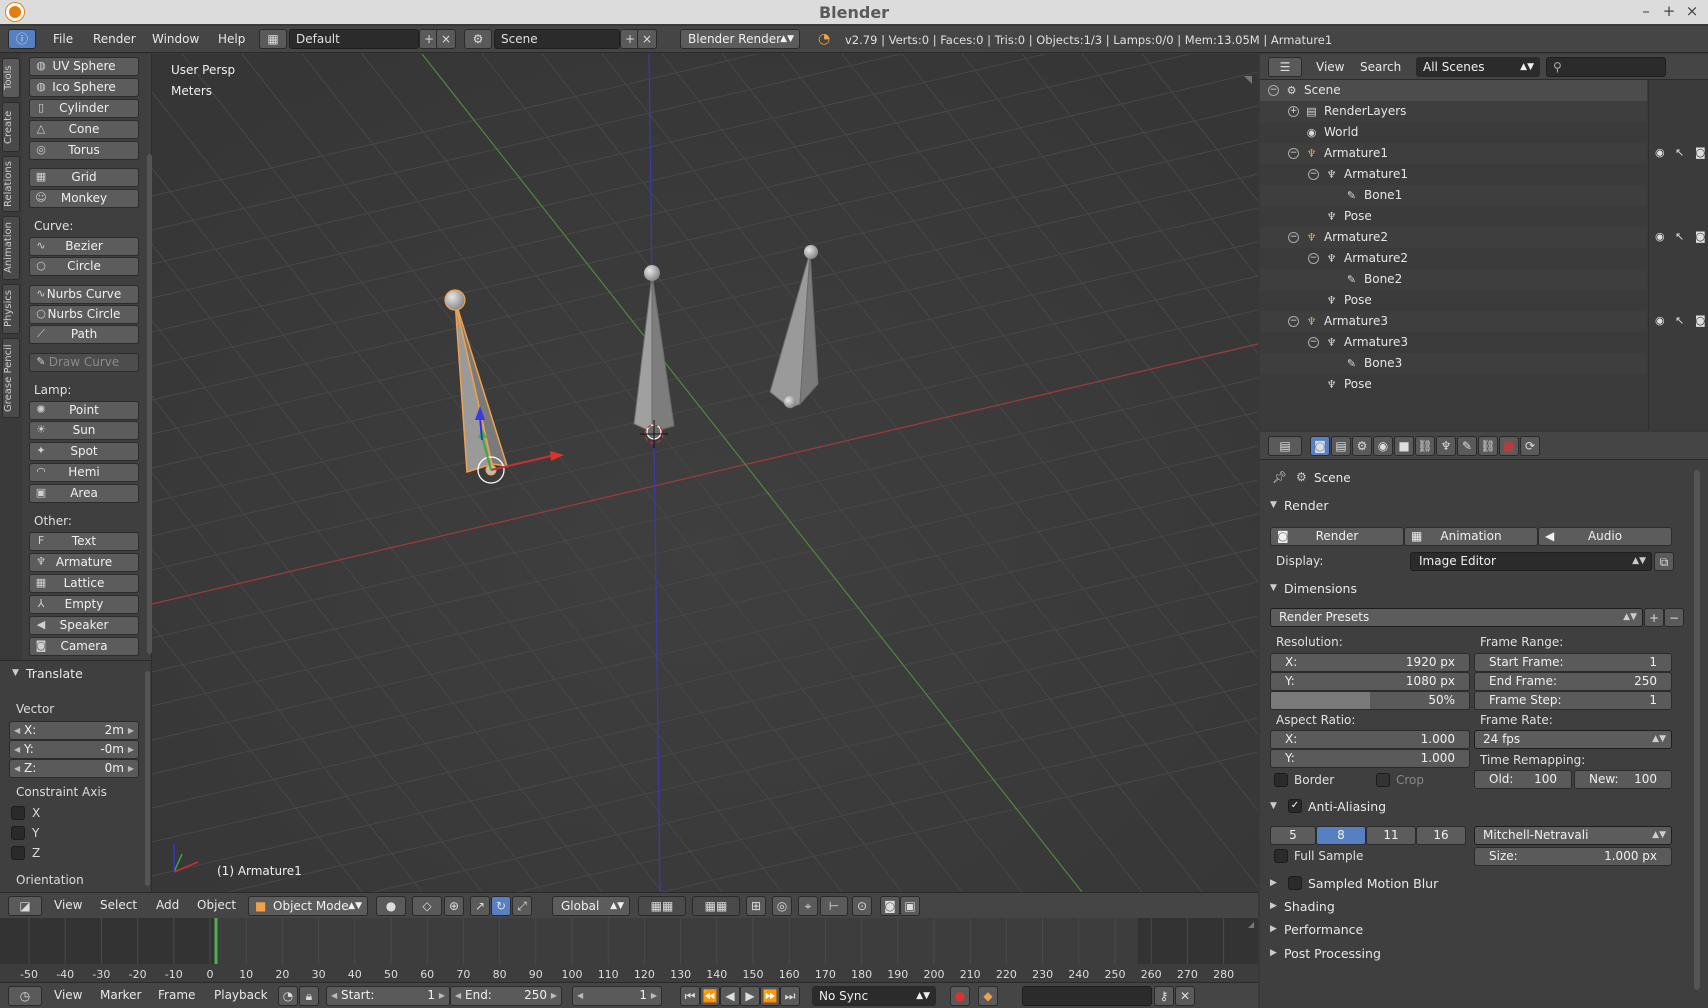  Describe the element at coordinates (874, 996) in the screenshot. I see `sync-mode-select: No Sync ▲▼` at that location.